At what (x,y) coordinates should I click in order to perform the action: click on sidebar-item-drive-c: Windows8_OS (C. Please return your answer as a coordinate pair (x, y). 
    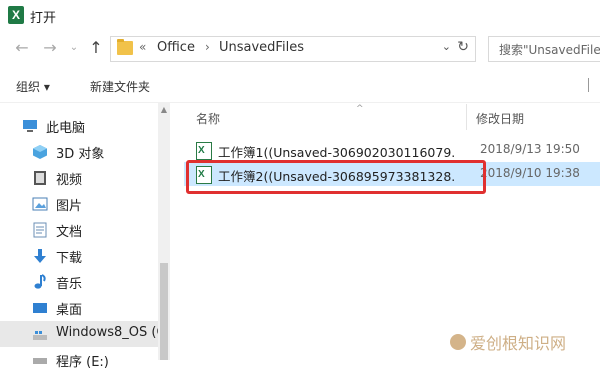
    Looking at the image, I should click on (83, 334).